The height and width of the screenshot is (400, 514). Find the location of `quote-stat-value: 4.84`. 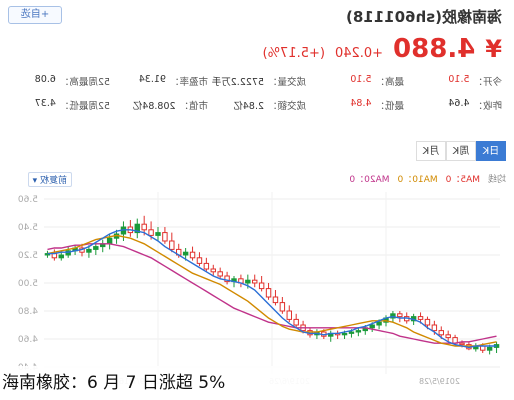

quote-stat-value: 4.84 is located at coordinates (361, 103).